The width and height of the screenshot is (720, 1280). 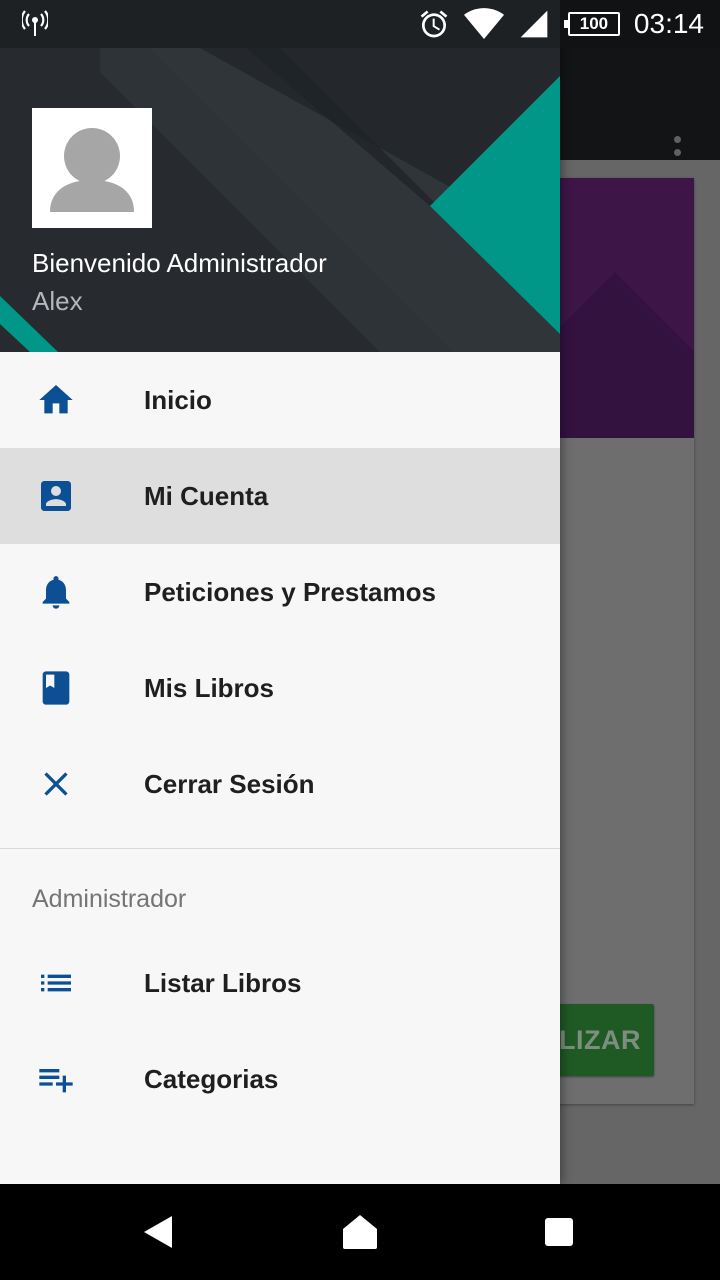 What do you see at coordinates (668, 23) in the screenshot?
I see `clock: 03:14` at bounding box center [668, 23].